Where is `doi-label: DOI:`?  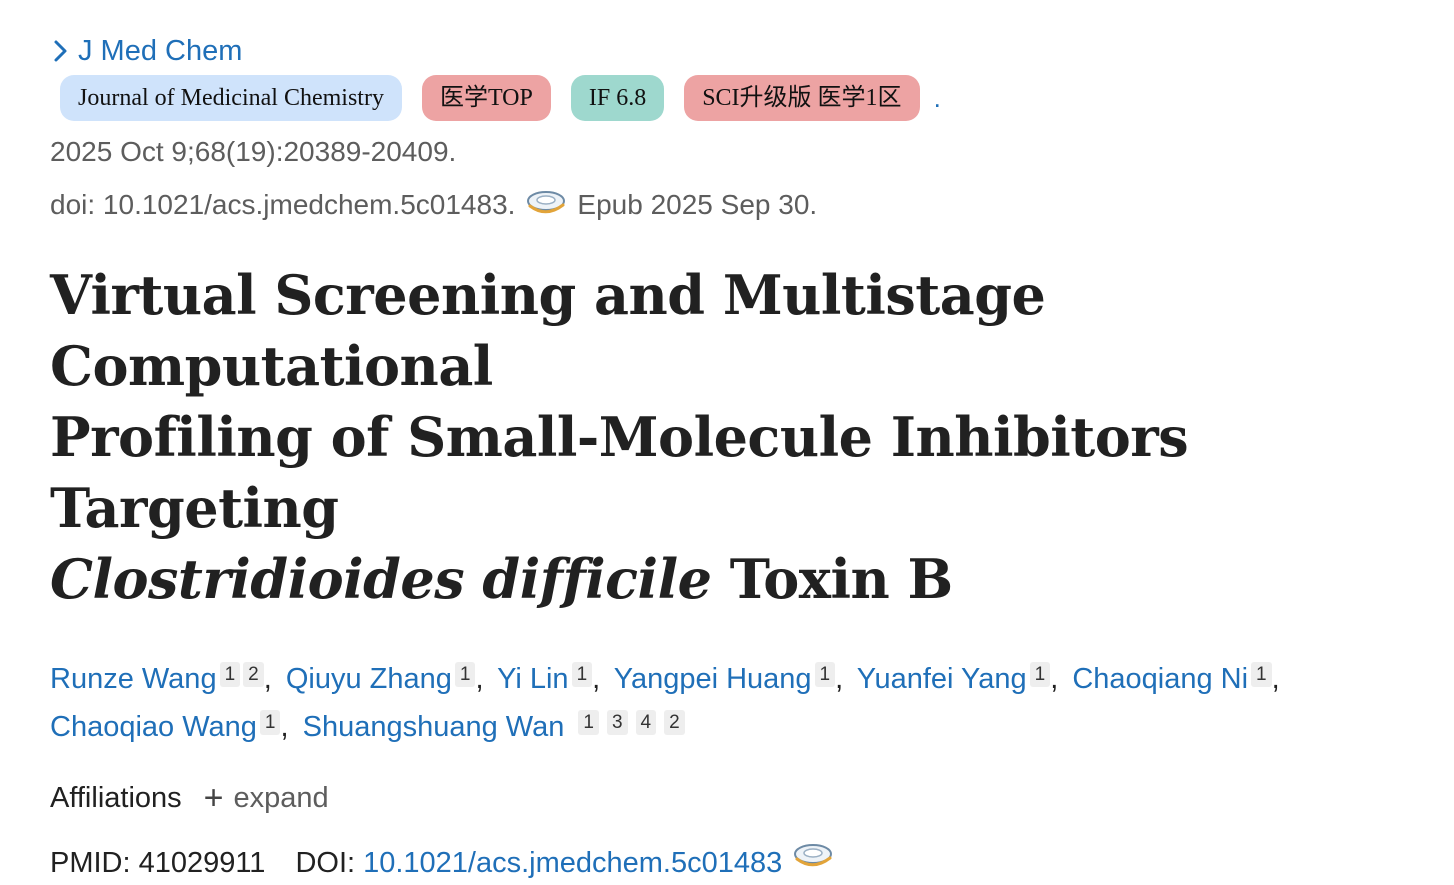
doi-label: DOI: is located at coordinates (325, 862).